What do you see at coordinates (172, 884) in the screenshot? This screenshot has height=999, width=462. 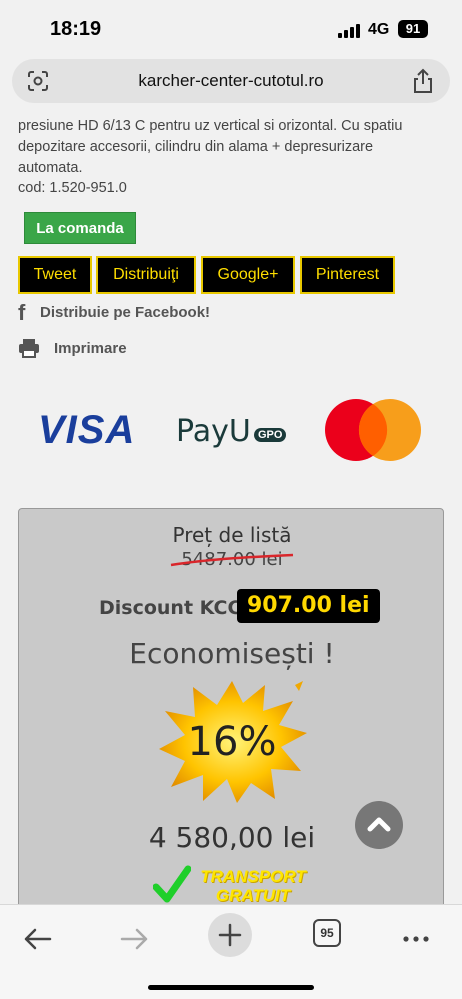 I see `checkmark-icon` at bounding box center [172, 884].